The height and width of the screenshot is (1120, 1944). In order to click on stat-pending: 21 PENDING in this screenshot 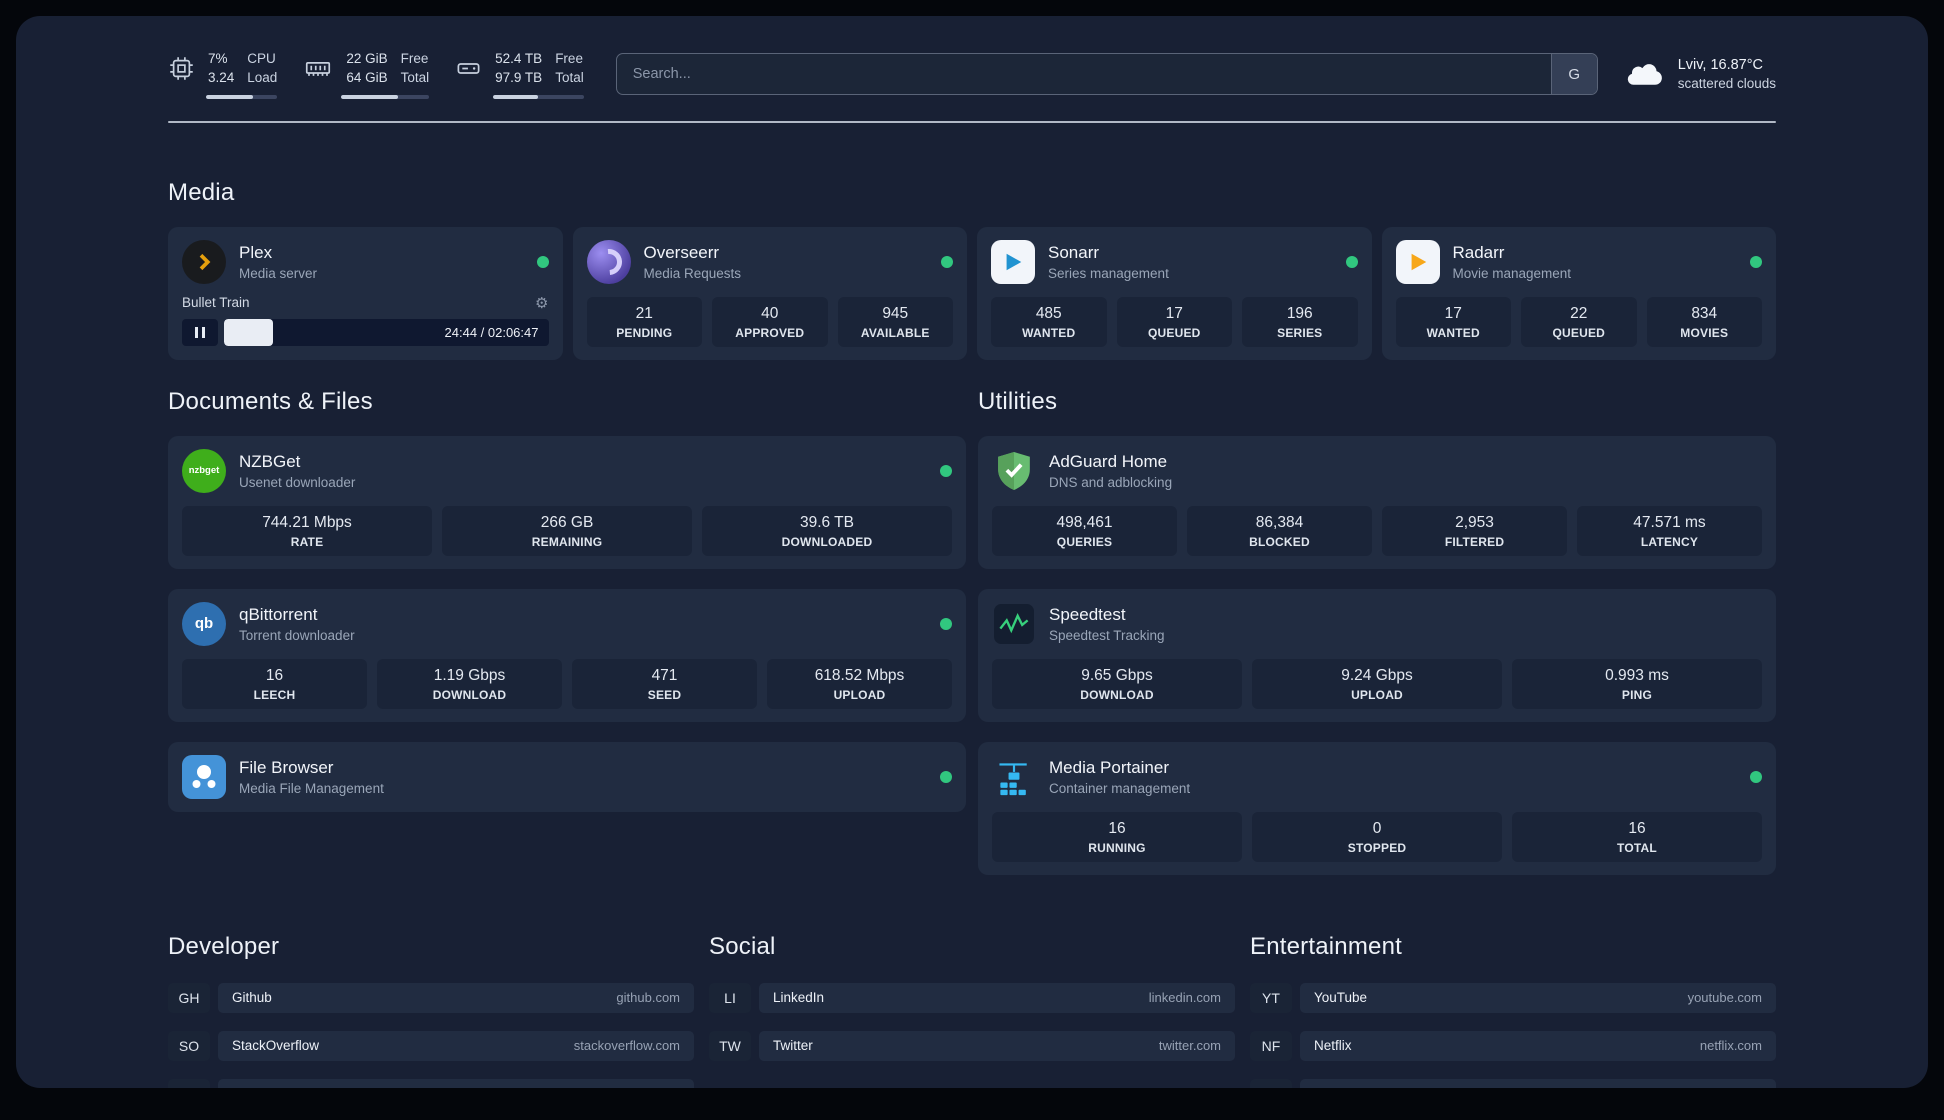, I will do `click(644, 321)`.